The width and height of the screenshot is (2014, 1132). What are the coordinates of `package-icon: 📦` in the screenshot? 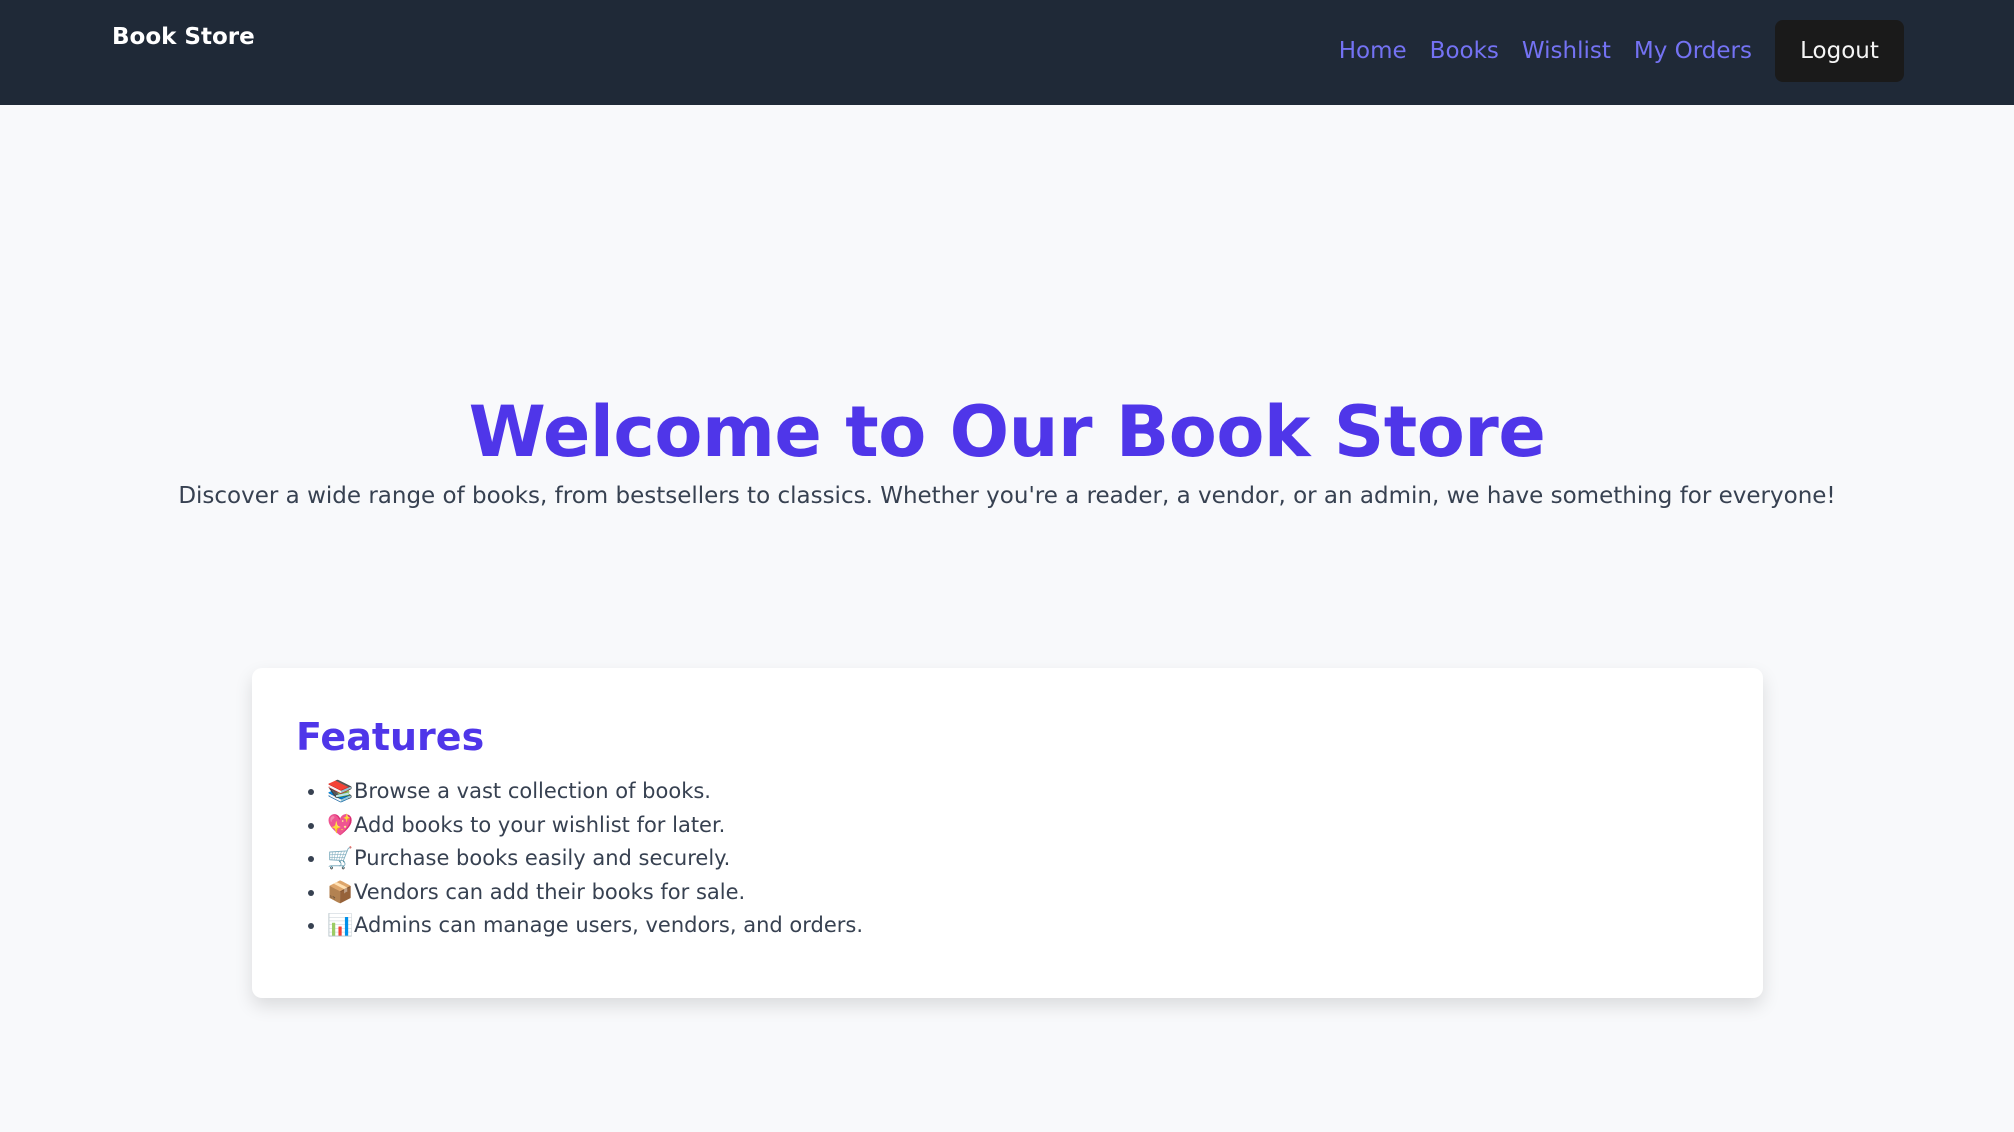 It's located at (340, 891).